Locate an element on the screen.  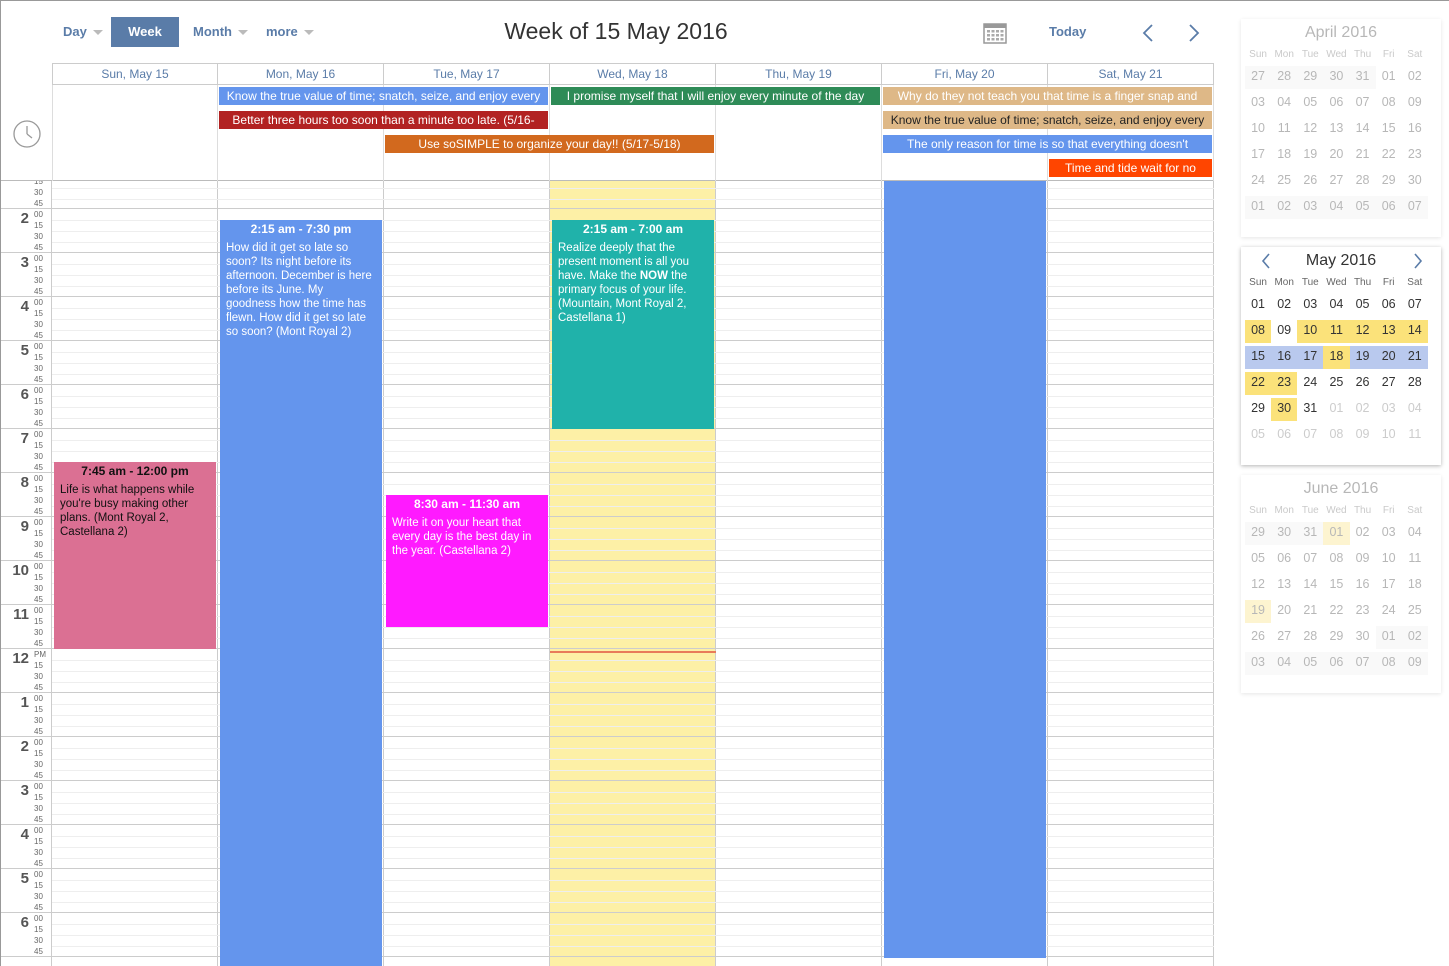
mini-calendar-day: 12 is located at coordinates (1258, 585).